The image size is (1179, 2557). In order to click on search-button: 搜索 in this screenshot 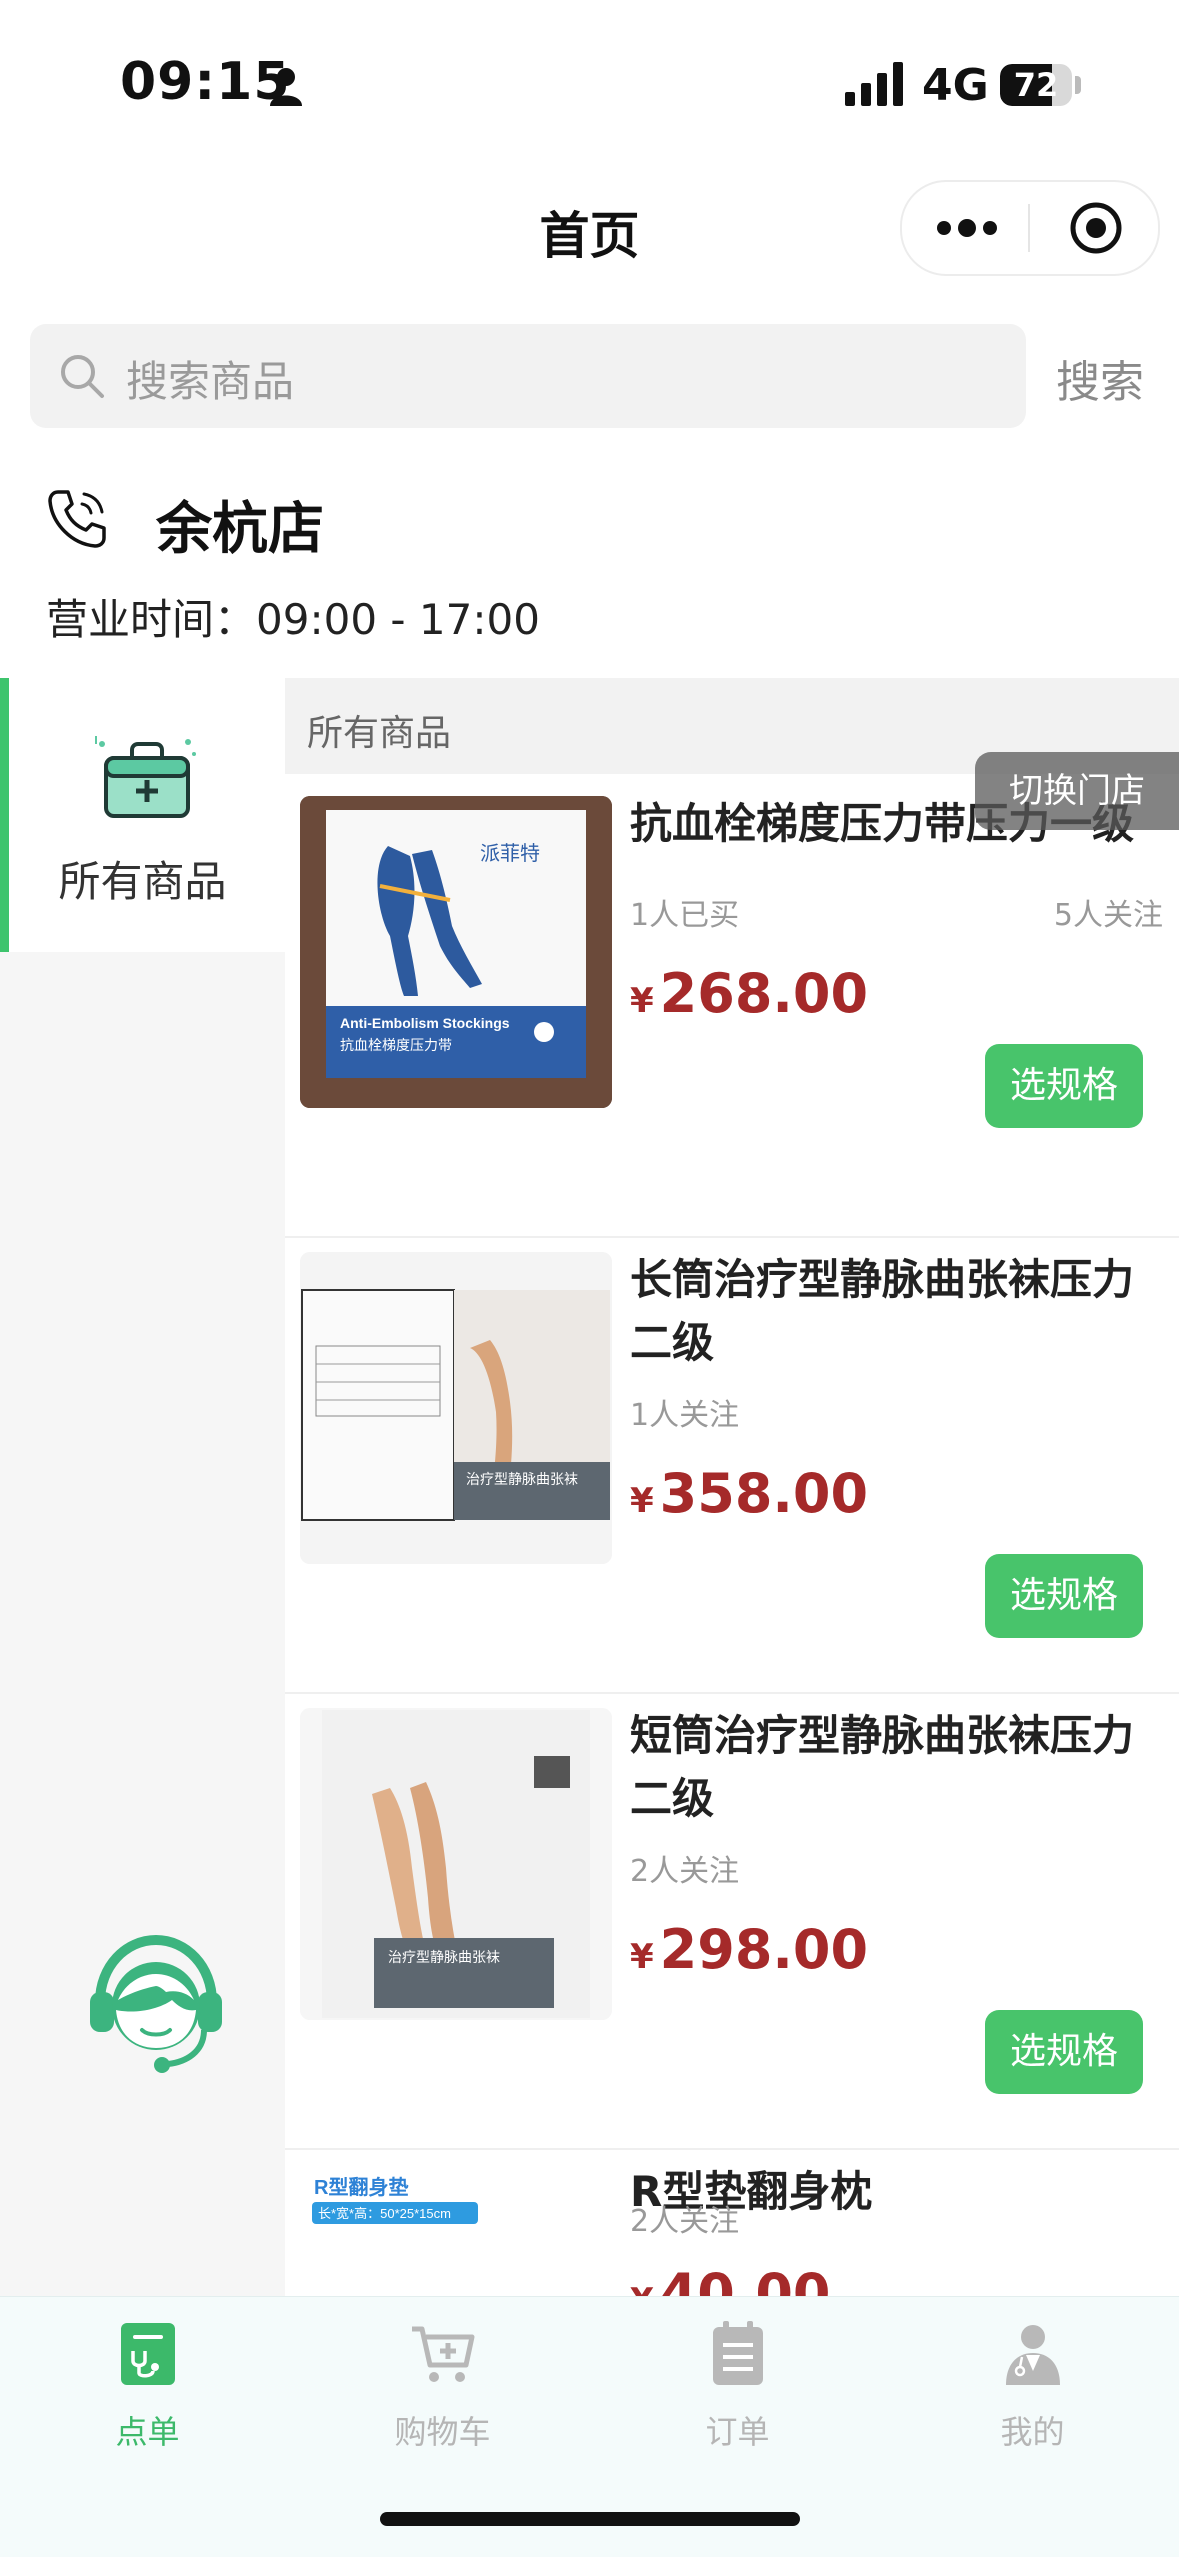, I will do `click(1100, 378)`.